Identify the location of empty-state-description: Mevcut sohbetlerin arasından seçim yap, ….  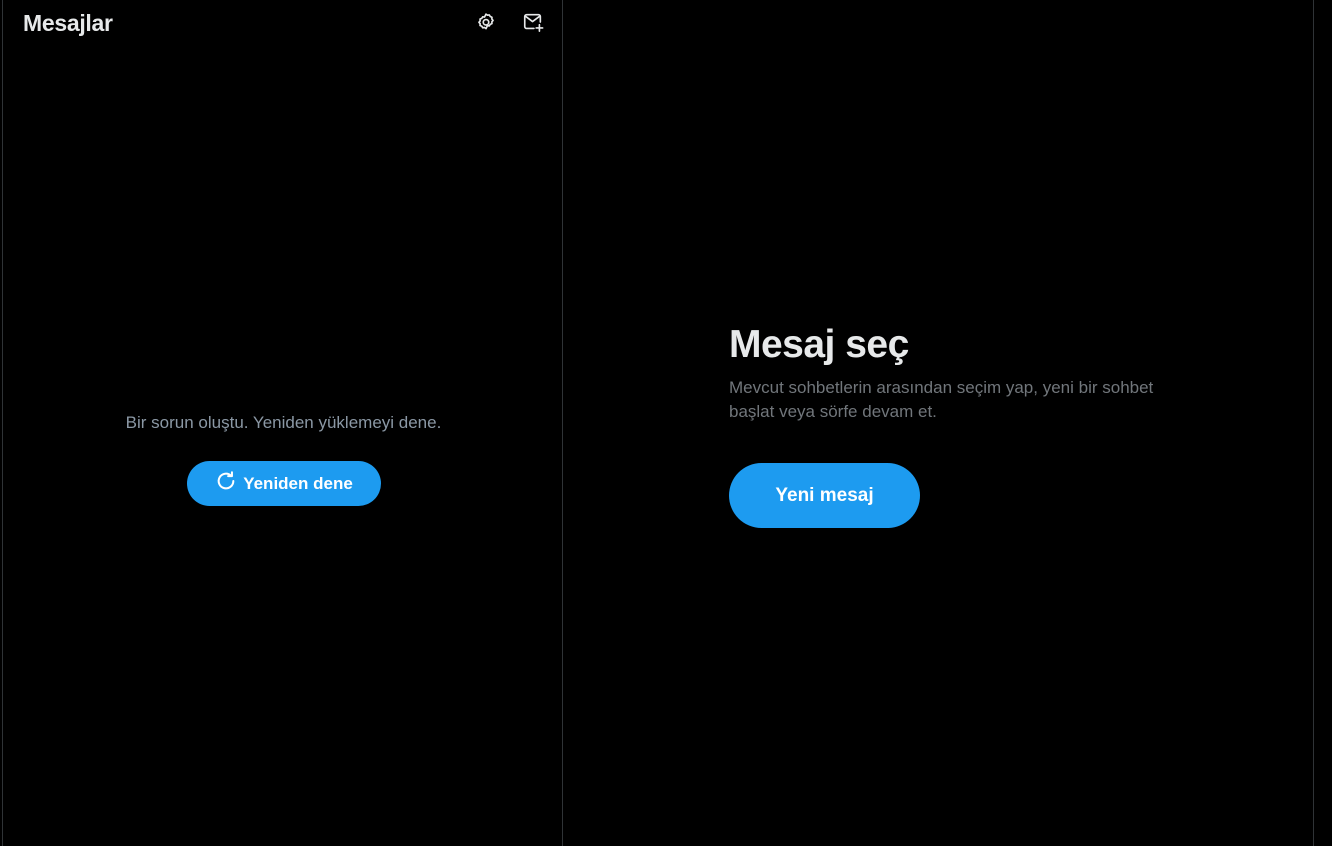
(941, 399).